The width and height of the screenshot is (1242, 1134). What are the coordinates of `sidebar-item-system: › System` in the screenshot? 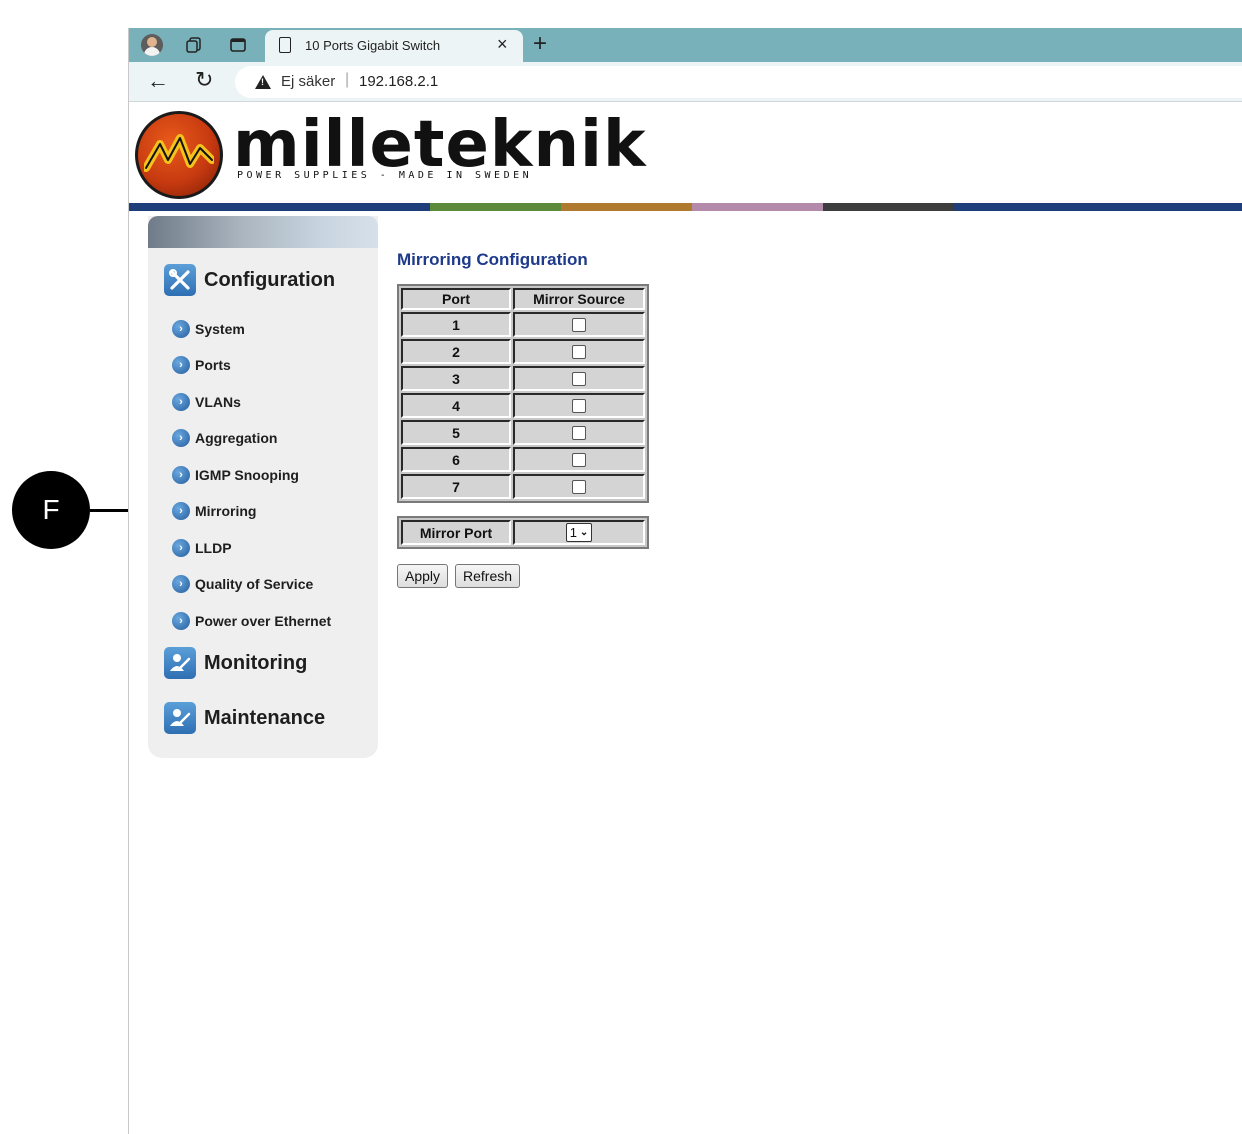 It's located at (208, 329).